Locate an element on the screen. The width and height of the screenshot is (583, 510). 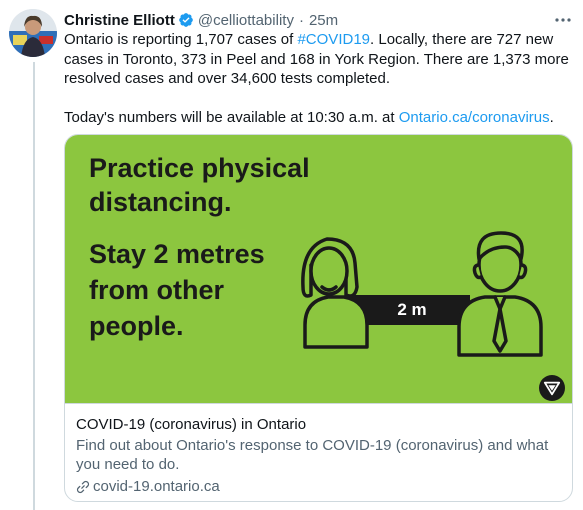
distancing-illustration is located at coordinates (422, 294).